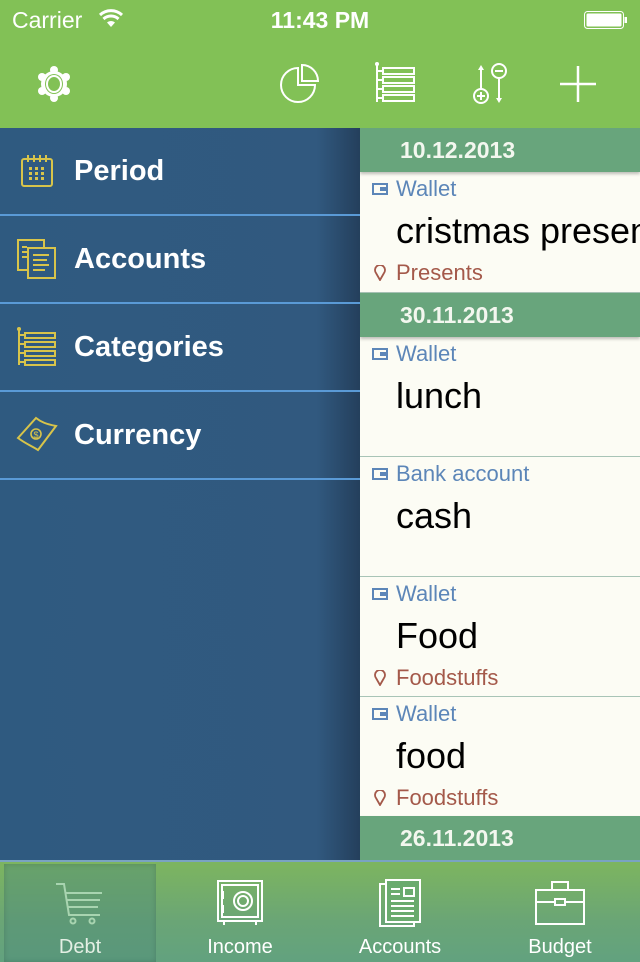 This screenshot has height=962, width=640. What do you see at coordinates (80, 903) in the screenshot?
I see `shopping-cart-icon` at bounding box center [80, 903].